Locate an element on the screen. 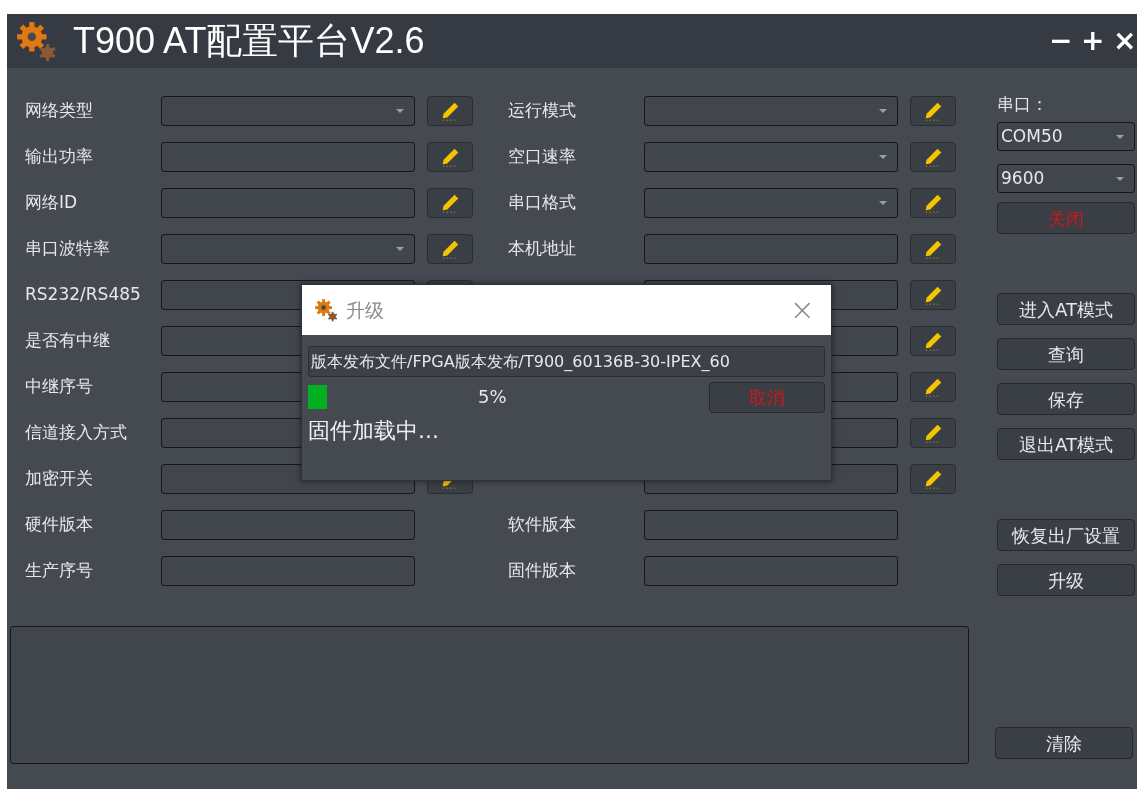 This screenshot has height=789, width=1137. field-label: 运行模式 is located at coordinates (542, 110).